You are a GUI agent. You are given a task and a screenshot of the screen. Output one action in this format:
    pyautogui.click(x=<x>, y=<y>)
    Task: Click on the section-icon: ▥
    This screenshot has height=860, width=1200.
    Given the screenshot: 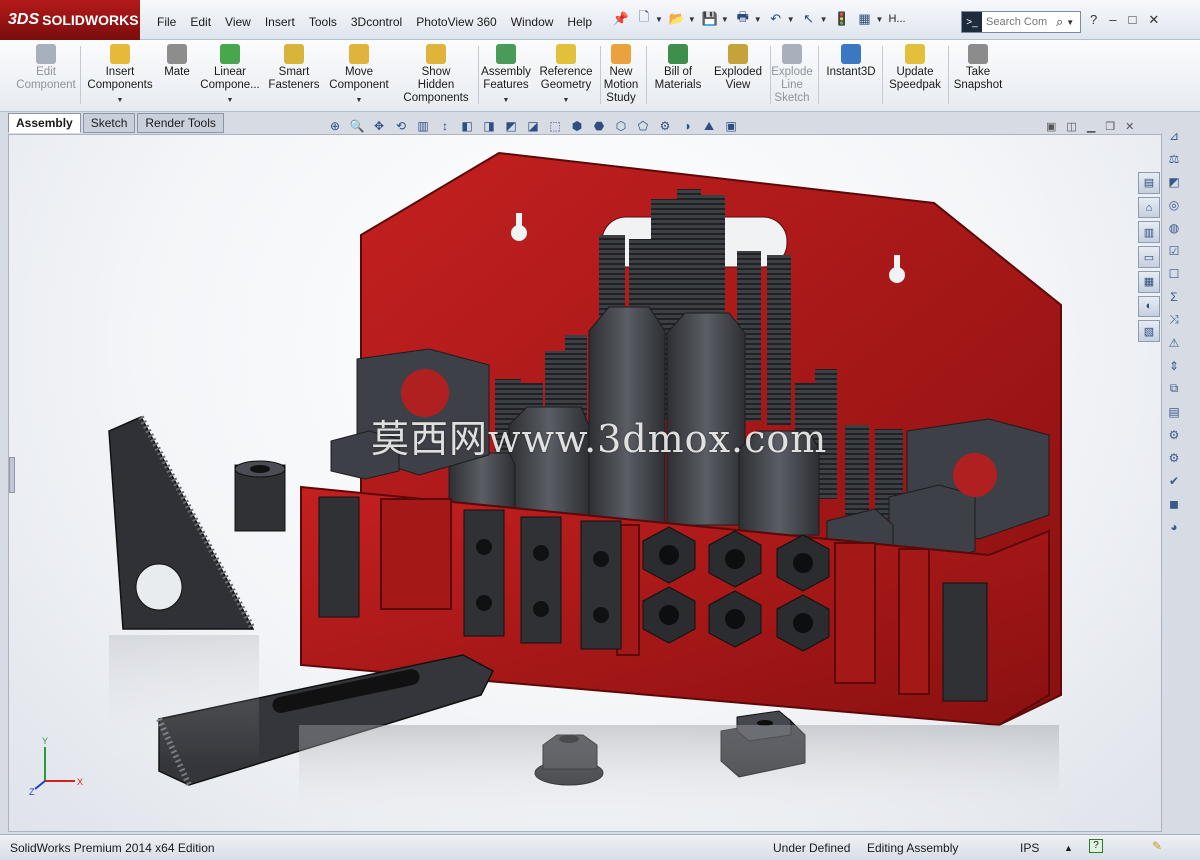 What is the action you would take?
    pyautogui.click(x=423, y=126)
    